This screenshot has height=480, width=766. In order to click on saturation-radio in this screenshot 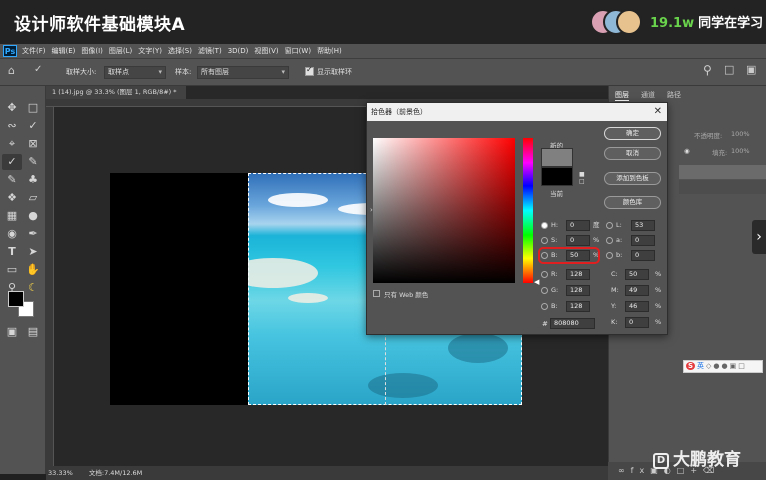, I will do `click(544, 240)`.